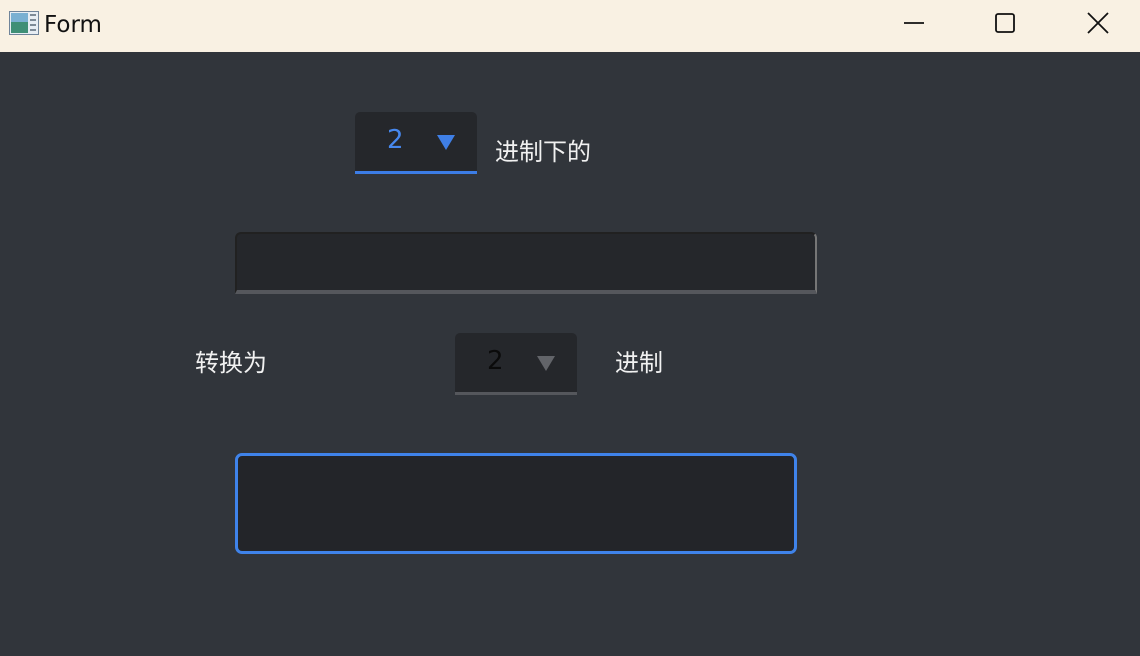 This screenshot has height=656, width=1140. Describe the element at coordinates (24, 23) in the screenshot. I see `app-form-icon` at that location.